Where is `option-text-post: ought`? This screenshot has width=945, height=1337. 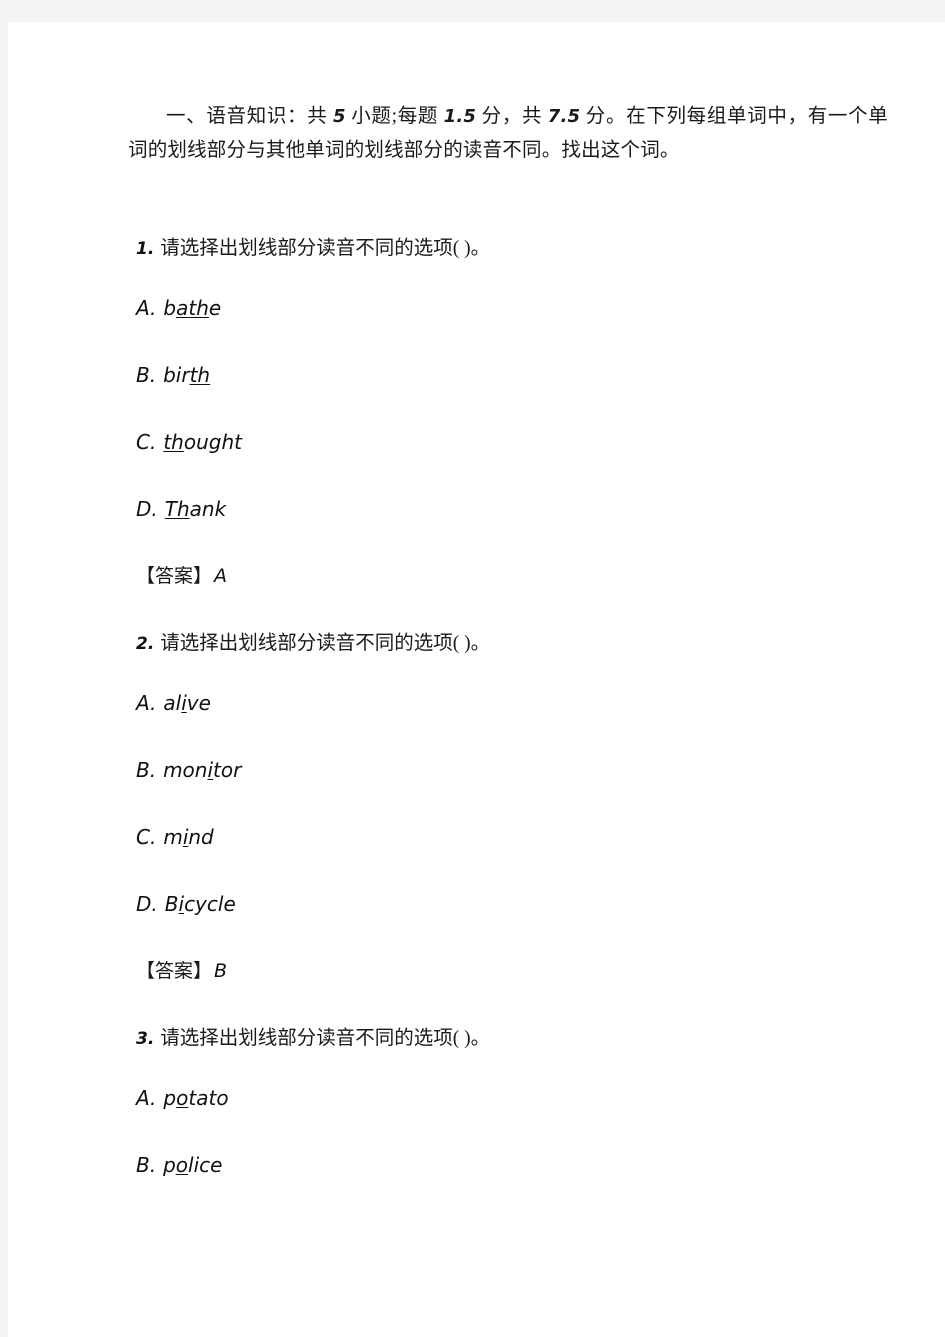
option-text-post: ought is located at coordinates (212, 442).